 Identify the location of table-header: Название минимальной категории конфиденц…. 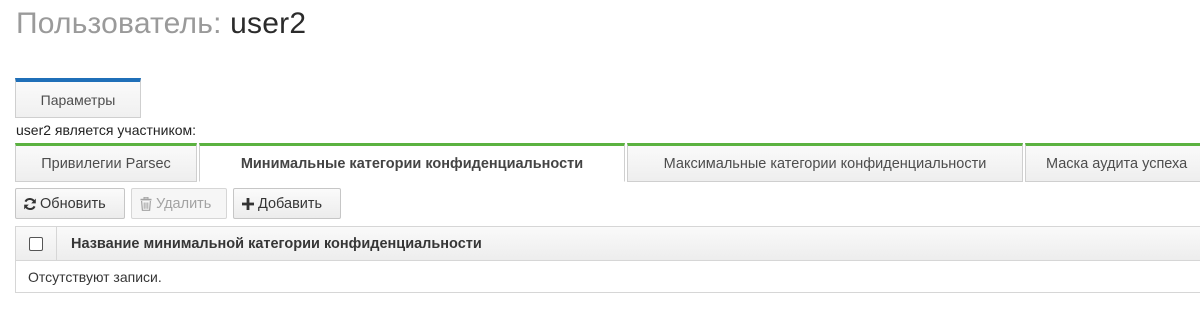
(608, 244).